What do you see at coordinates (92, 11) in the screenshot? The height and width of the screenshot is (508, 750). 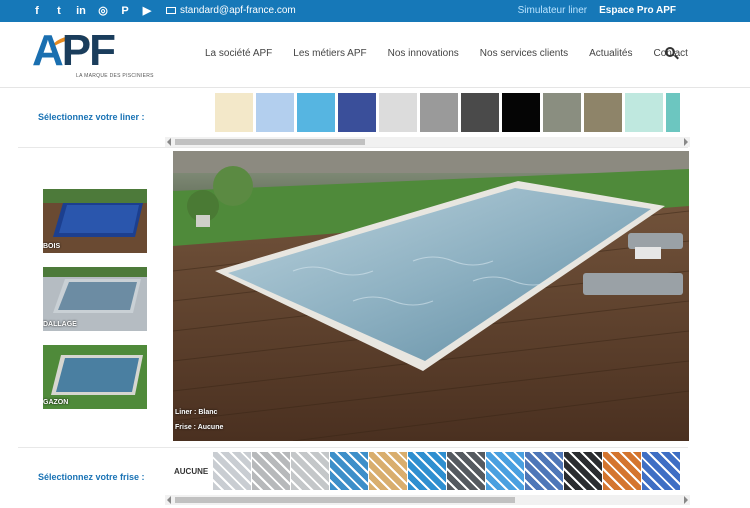 I see `social-links: f t in ◎ P ▶` at bounding box center [92, 11].